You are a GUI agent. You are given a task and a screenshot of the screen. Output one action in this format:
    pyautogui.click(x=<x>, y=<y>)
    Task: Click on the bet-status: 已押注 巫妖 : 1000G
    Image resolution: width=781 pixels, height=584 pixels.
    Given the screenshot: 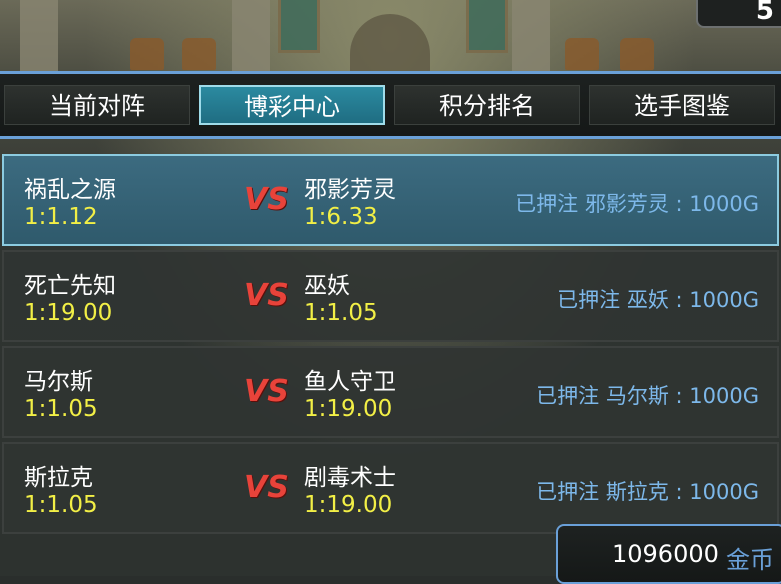 What is the action you would take?
    pyautogui.click(x=658, y=300)
    